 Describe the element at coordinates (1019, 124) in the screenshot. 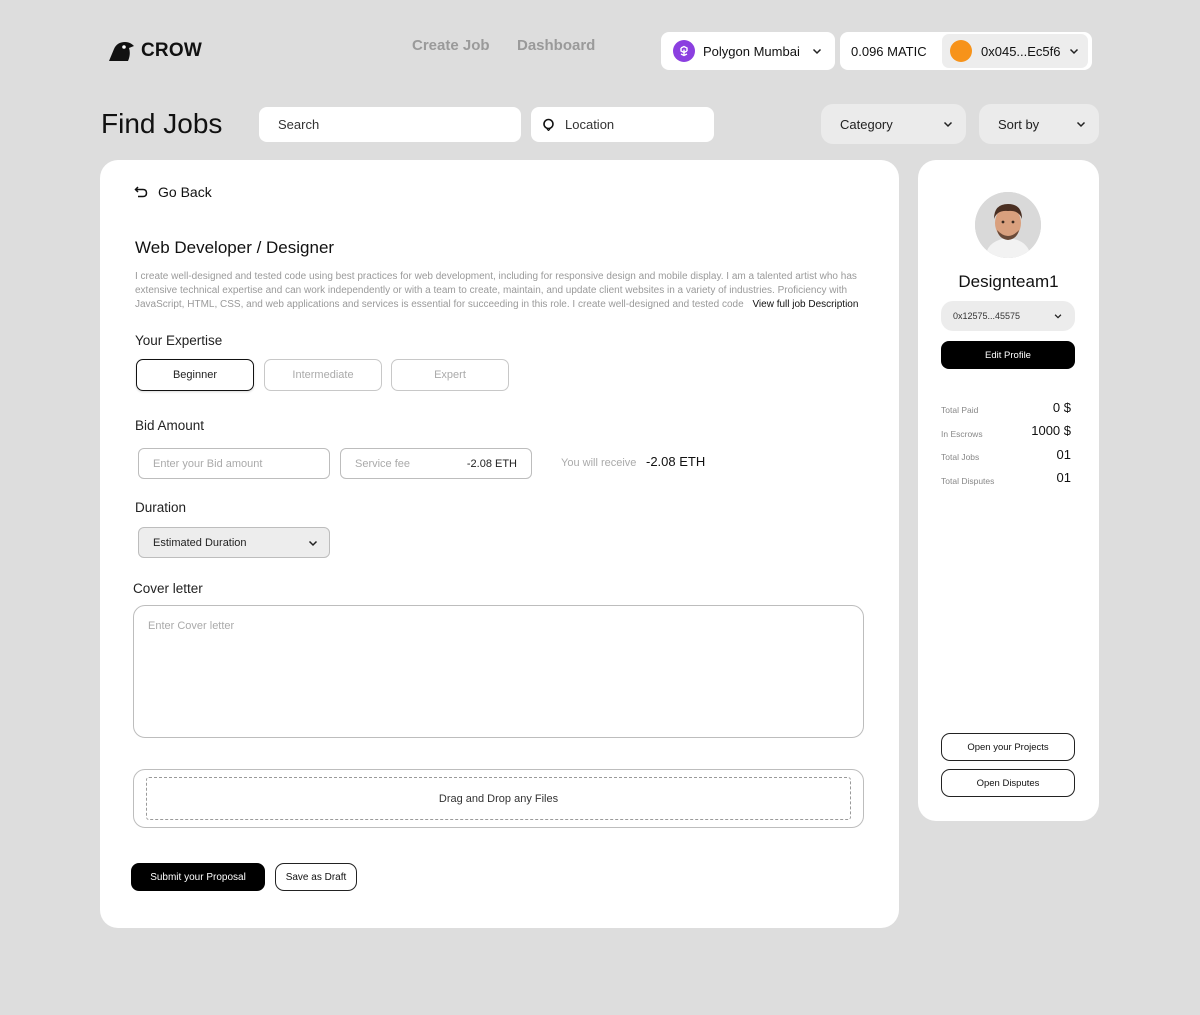

I see `sort-label: Sort by` at that location.